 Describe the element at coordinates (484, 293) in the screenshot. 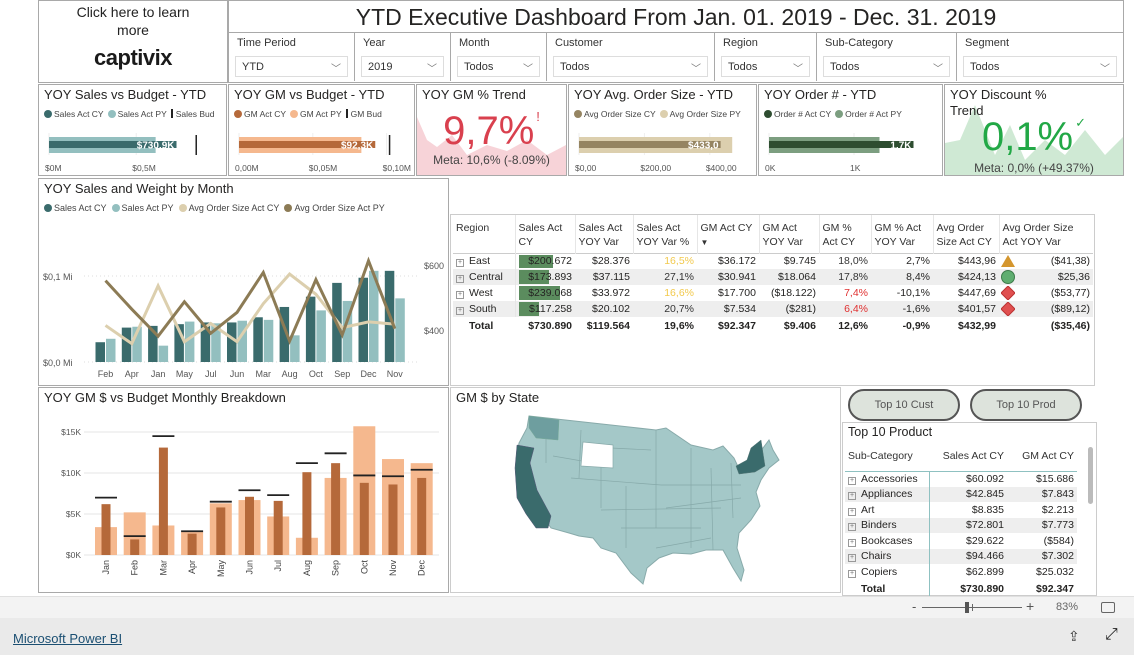

I see `cell-region: + West` at that location.